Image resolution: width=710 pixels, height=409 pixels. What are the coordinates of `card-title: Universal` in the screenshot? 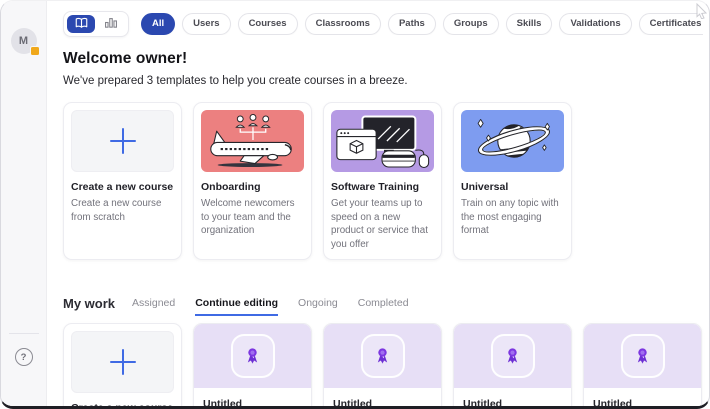 It's located at (485, 187).